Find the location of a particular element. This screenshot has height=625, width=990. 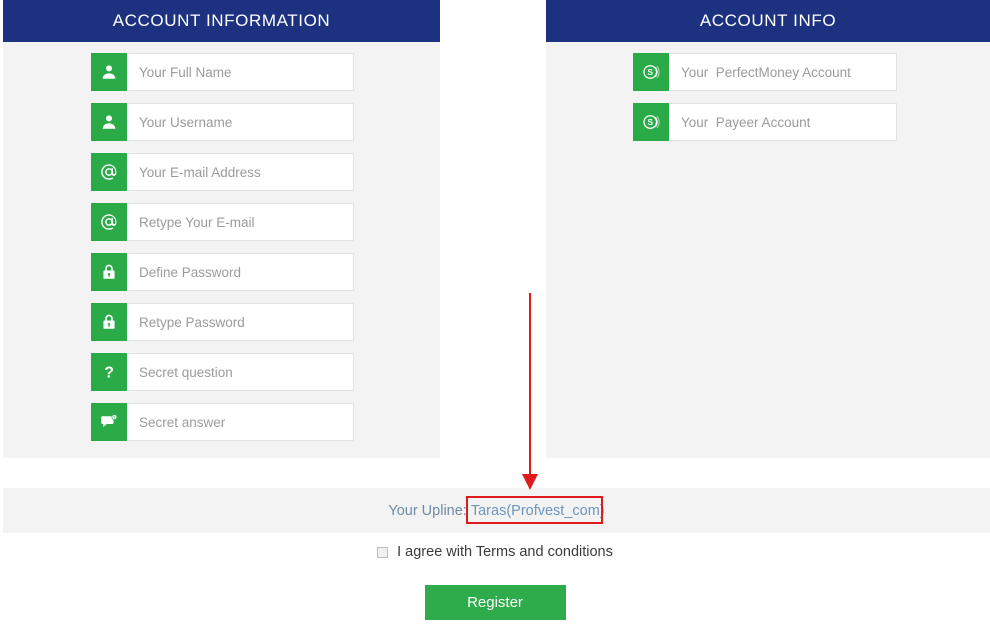

input-define-password: Define Password is located at coordinates (240, 272).